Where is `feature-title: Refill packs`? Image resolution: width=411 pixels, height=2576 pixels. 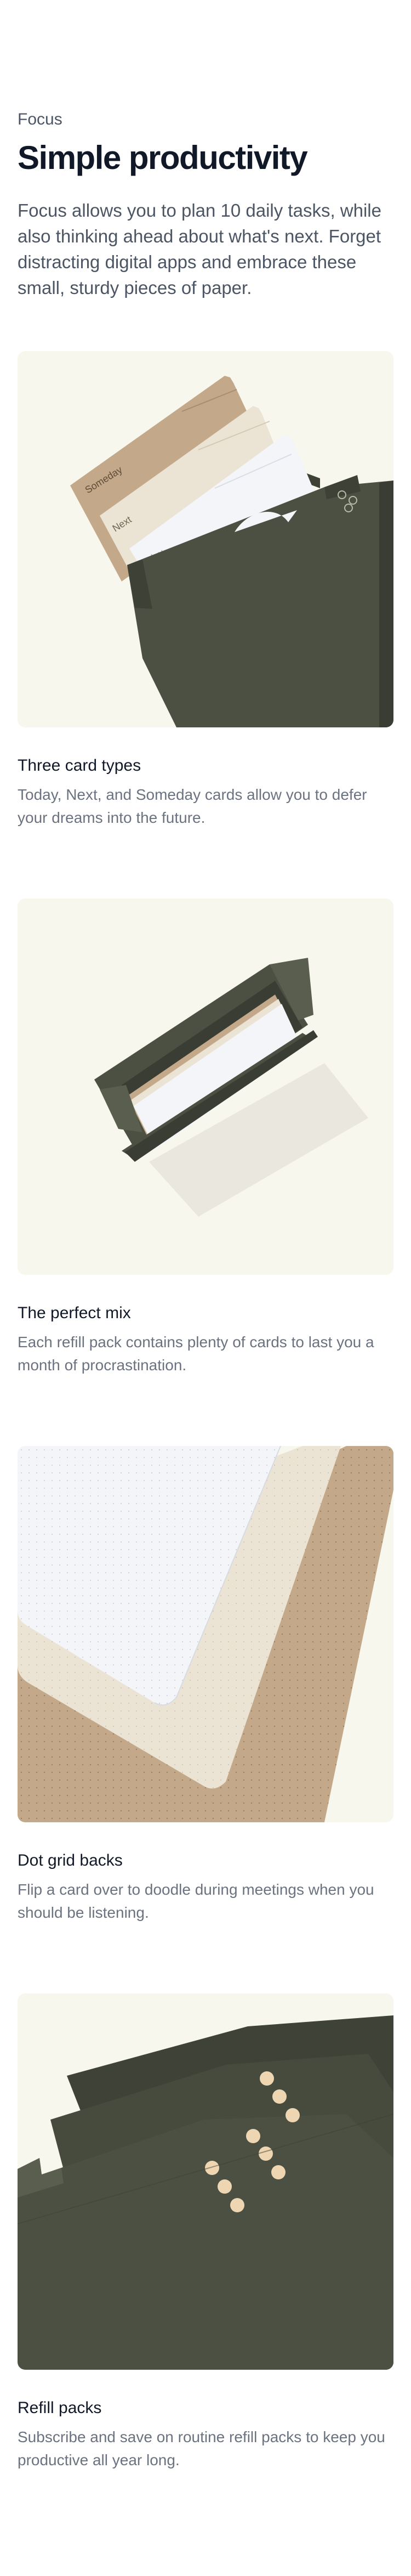 feature-title: Refill packs is located at coordinates (60, 2408).